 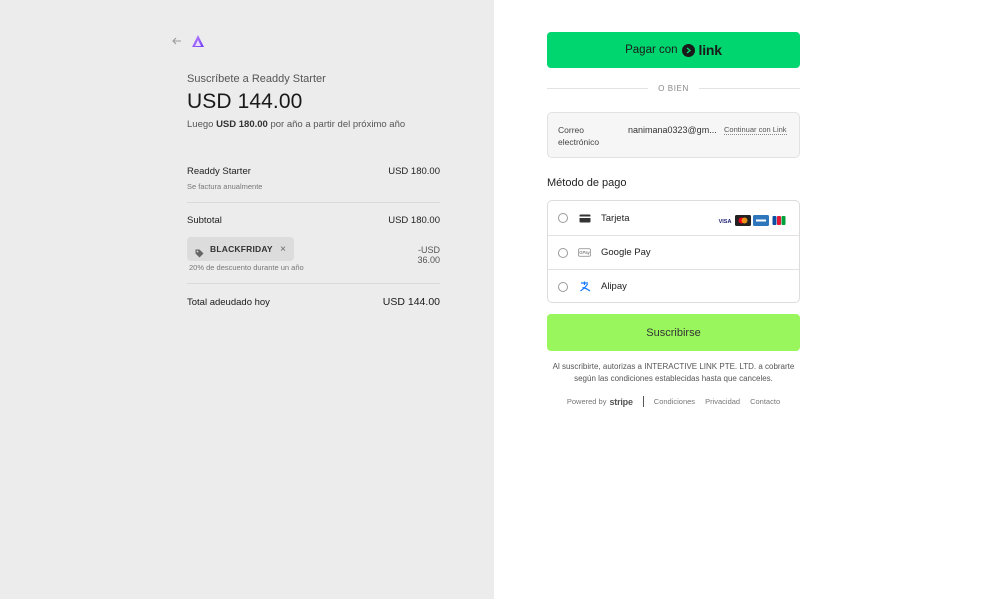 I want to click on visa-icon: VISA, so click(x=725, y=219).